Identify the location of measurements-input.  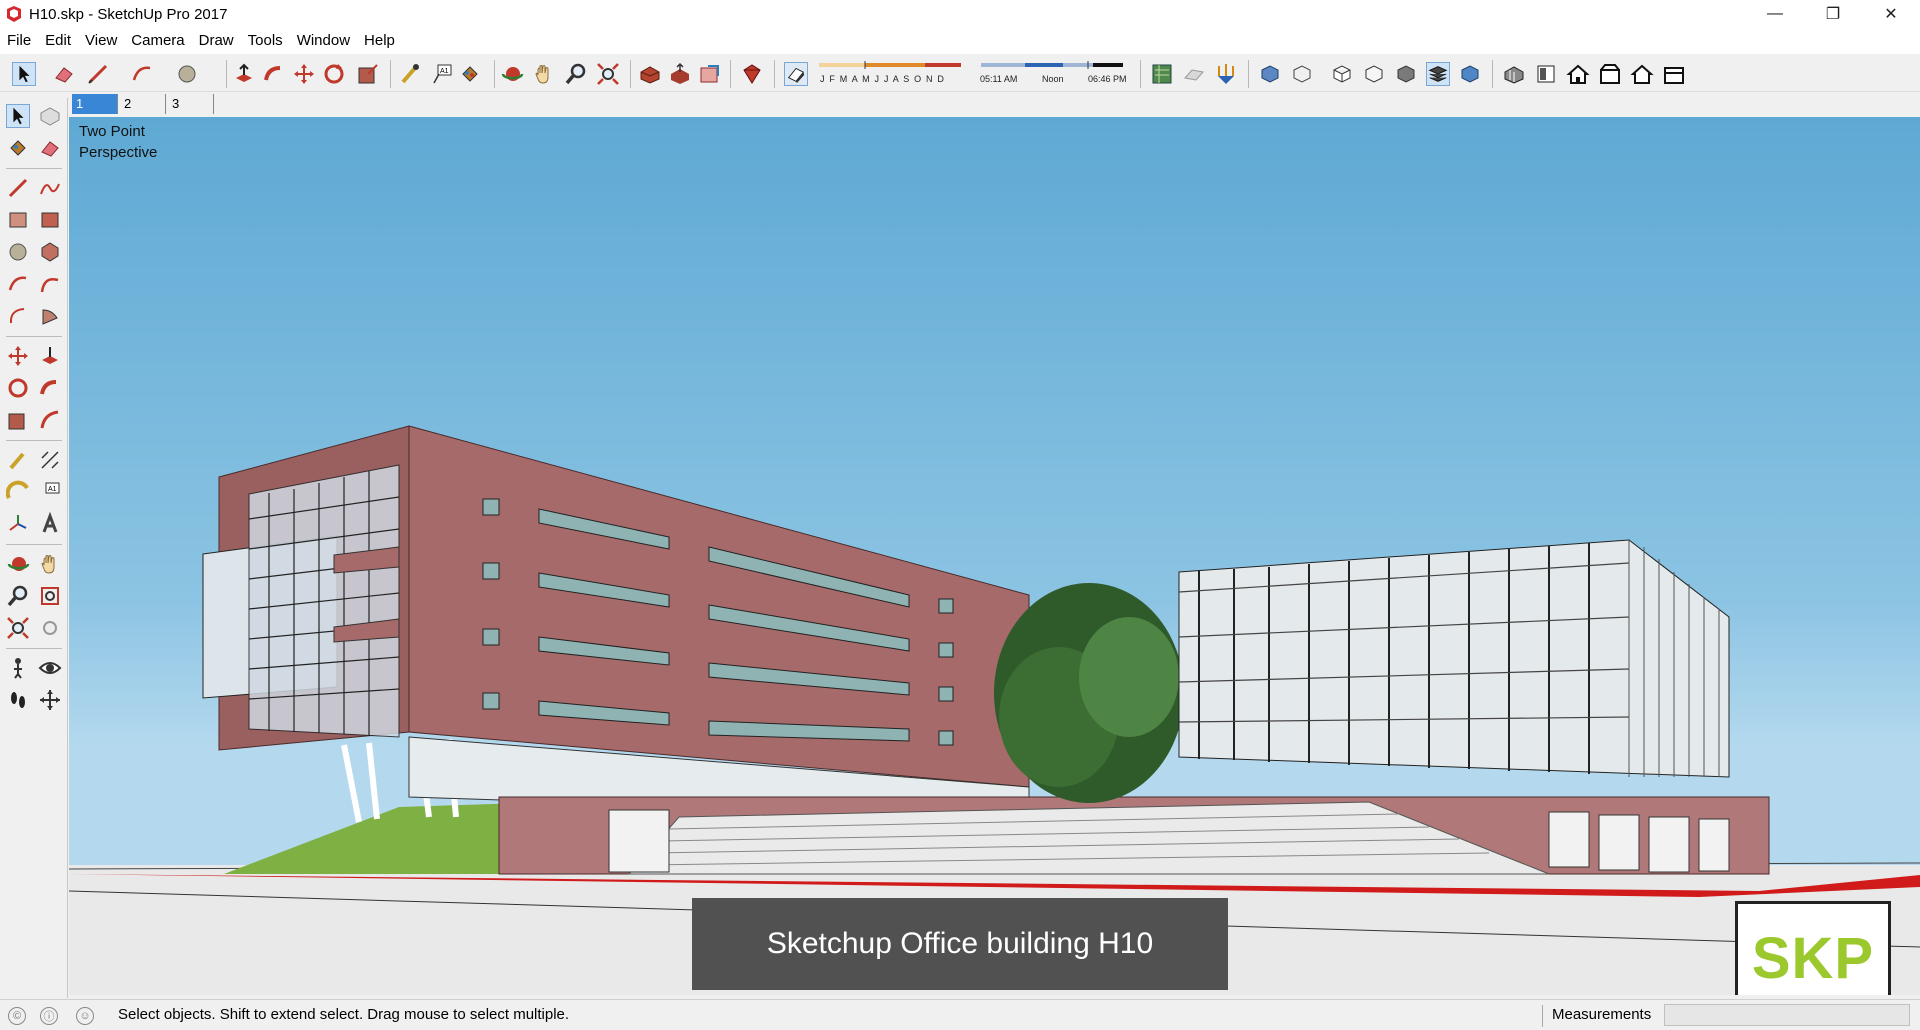
(1787, 1015).